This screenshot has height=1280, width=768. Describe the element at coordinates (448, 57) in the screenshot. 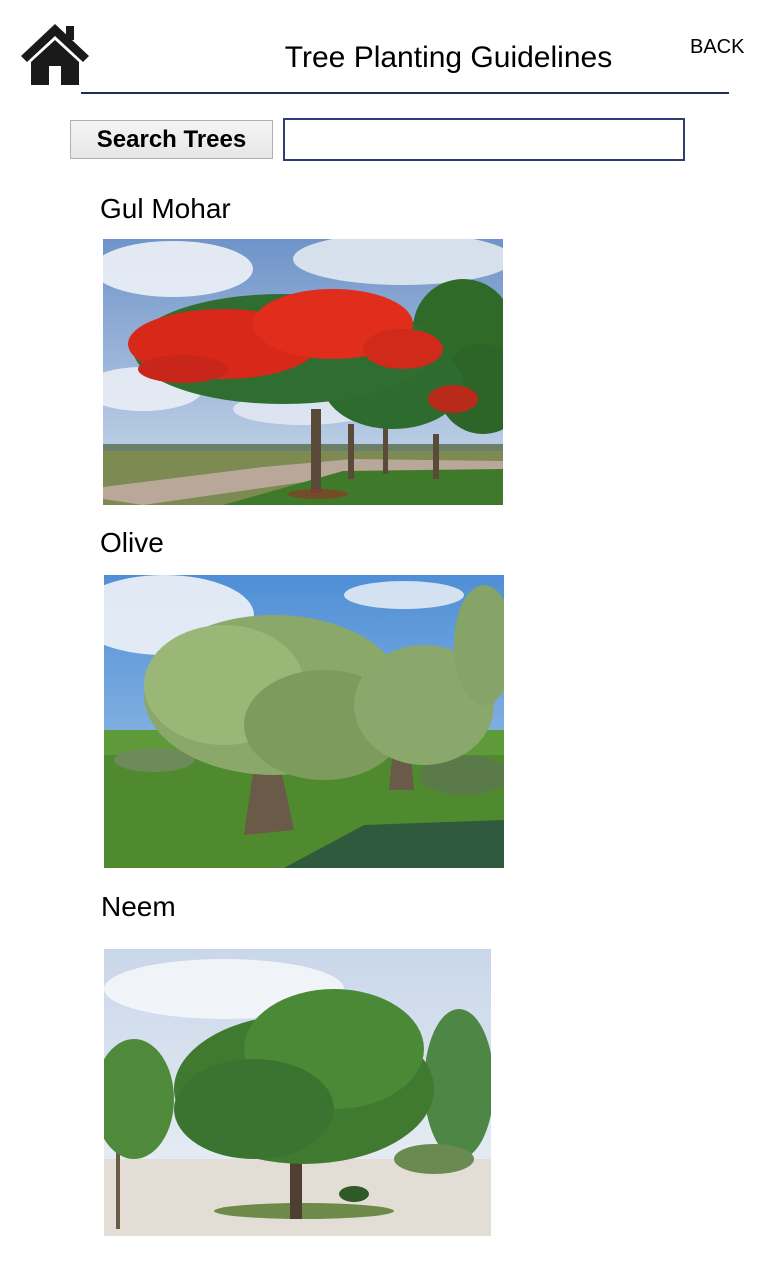

I see `page-title: Tree Planting Guidelines` at that location.